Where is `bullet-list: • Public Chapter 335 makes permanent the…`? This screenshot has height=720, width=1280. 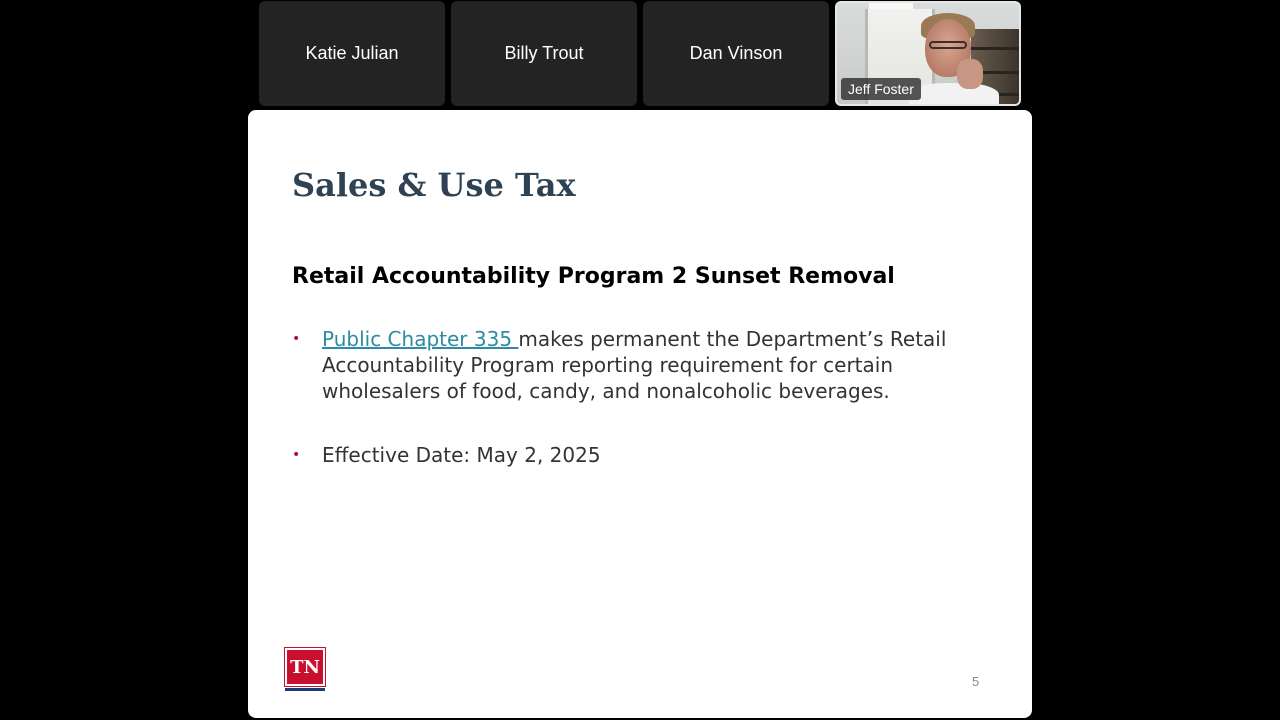 bullet-list: • Public Chapter 335 makes permanent the… is located at coordinates (642, 397).